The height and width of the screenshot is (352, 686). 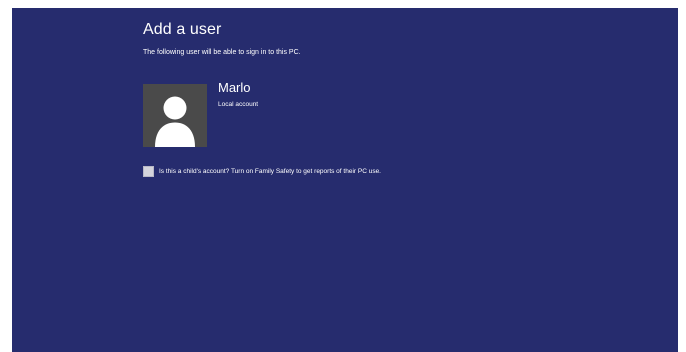 I want to click on avatar, so click(x=175, y=115).